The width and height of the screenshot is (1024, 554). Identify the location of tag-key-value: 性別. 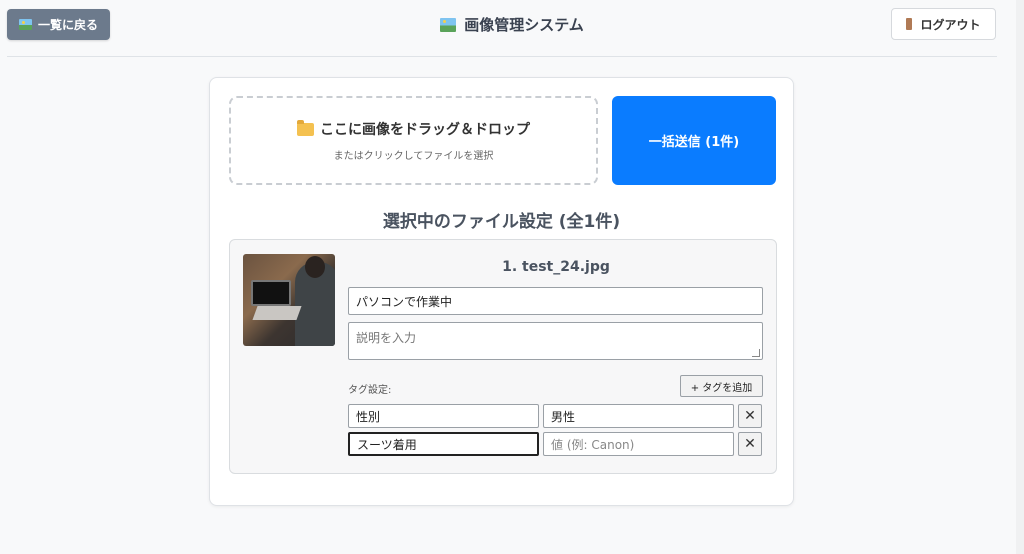
(368, 416).